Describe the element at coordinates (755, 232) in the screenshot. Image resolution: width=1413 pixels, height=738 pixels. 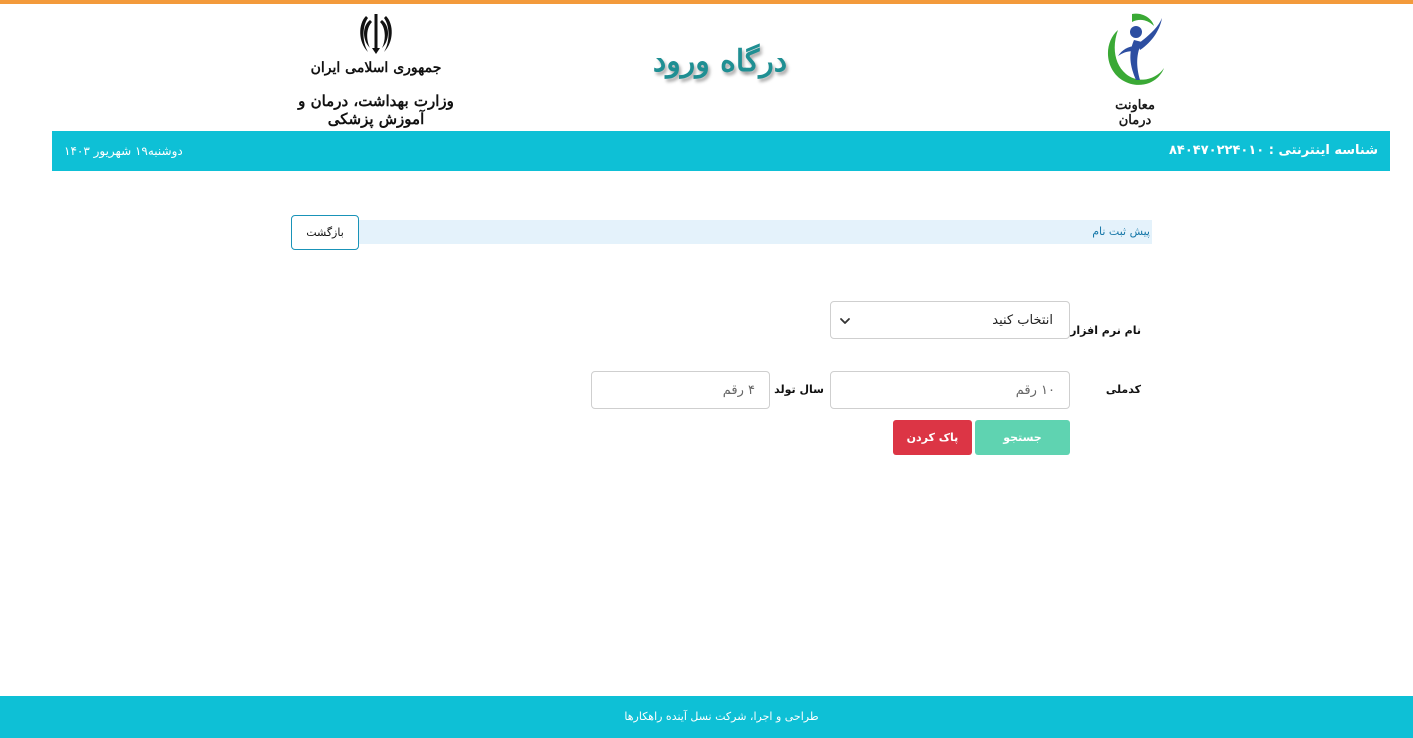
I see `section-header: پیش ثبت نام` at that location.